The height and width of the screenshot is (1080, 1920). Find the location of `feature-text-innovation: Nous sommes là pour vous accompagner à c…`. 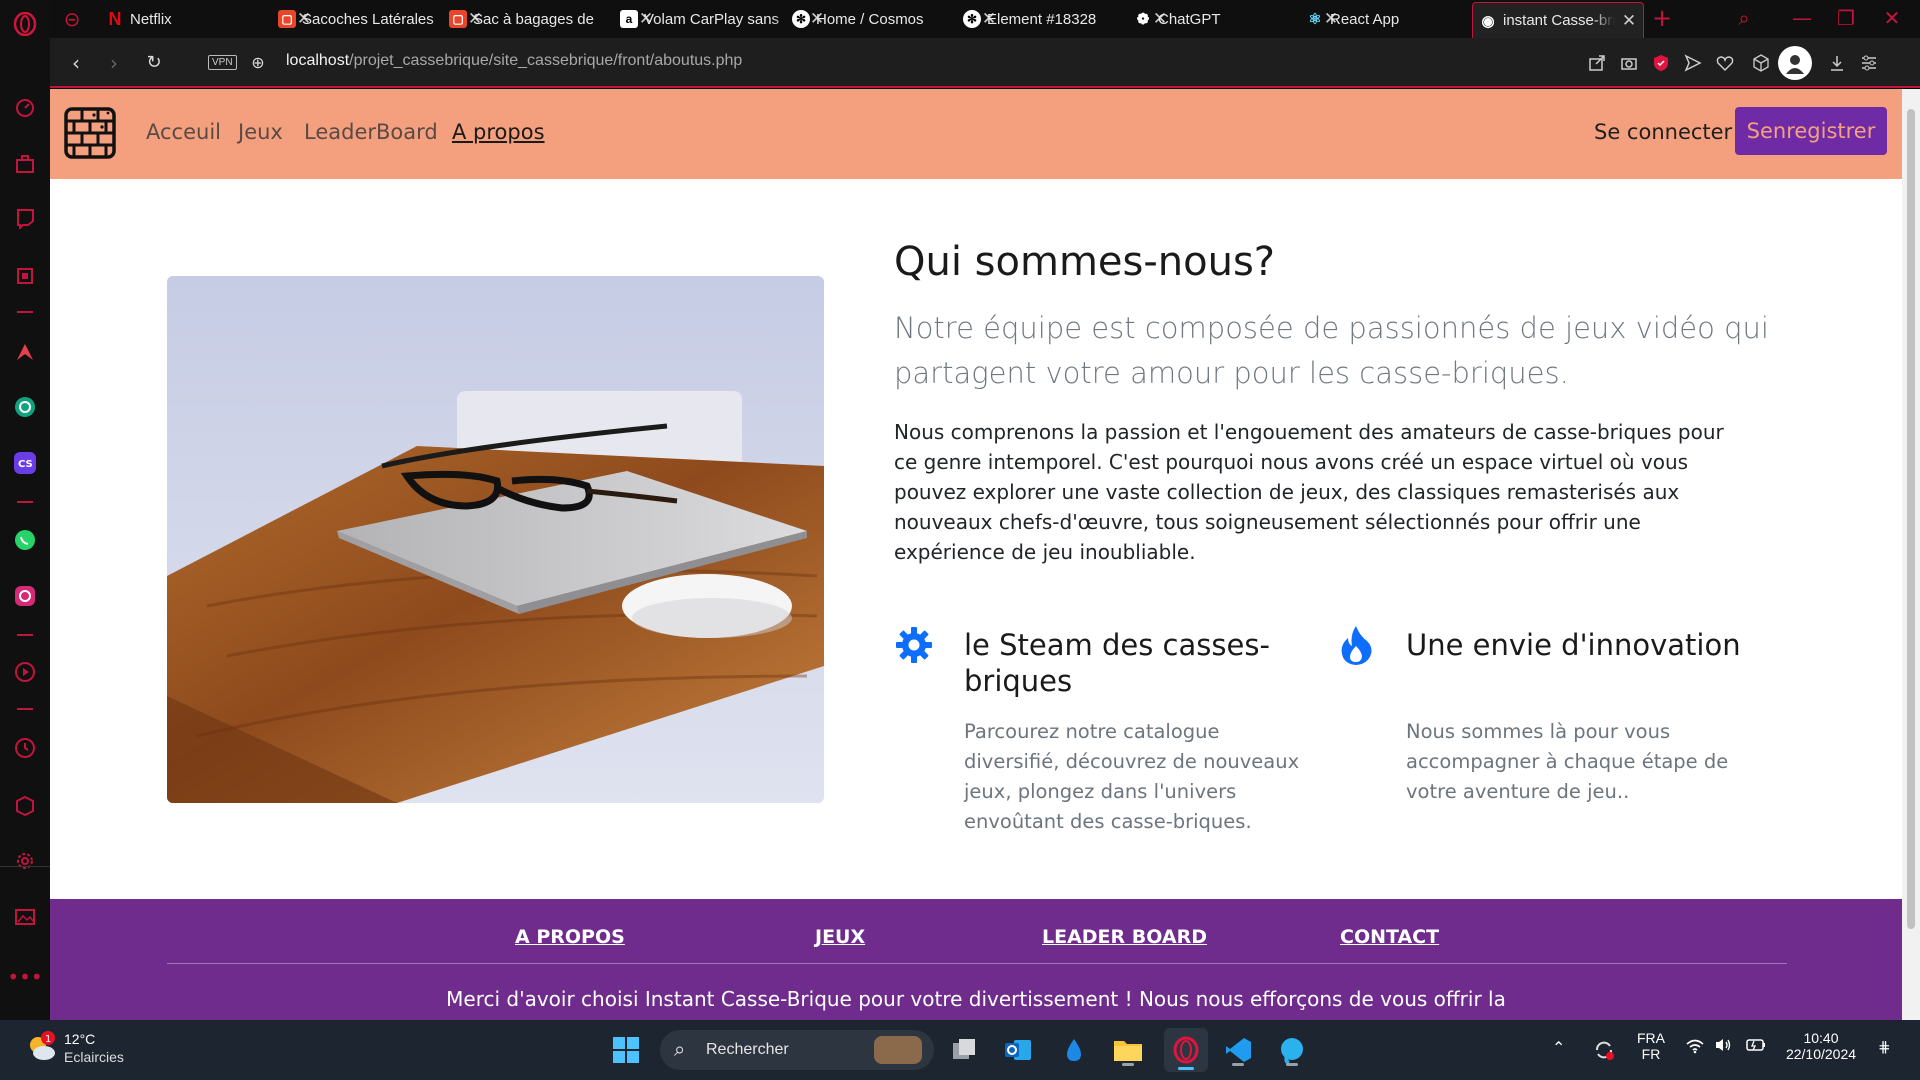

feature-text-innovation: Nous sommes là pour vous accompagner à c… is located at coordinates (1567, 761).